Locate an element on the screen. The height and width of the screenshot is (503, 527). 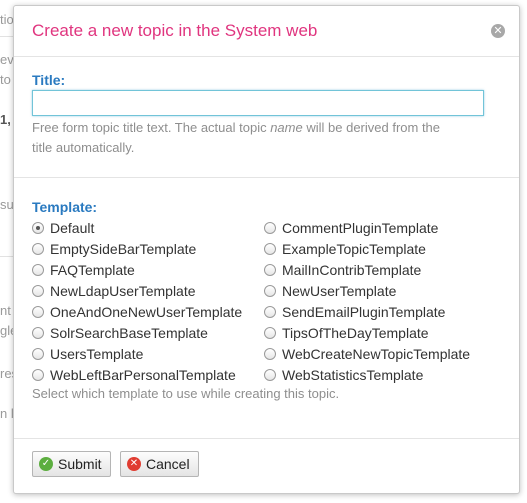
submit-label: Submit is located at coordinates (80, 464).